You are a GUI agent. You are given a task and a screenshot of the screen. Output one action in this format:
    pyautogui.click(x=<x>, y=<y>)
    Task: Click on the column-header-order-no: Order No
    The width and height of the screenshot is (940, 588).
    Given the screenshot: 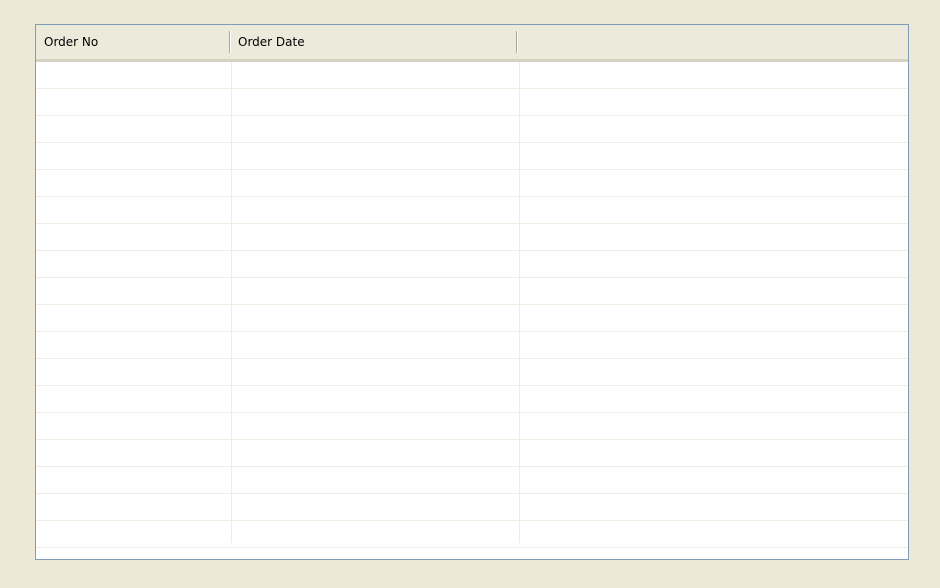 What is the action you would take?
    pyautogui.click(x=137, y=42)
    